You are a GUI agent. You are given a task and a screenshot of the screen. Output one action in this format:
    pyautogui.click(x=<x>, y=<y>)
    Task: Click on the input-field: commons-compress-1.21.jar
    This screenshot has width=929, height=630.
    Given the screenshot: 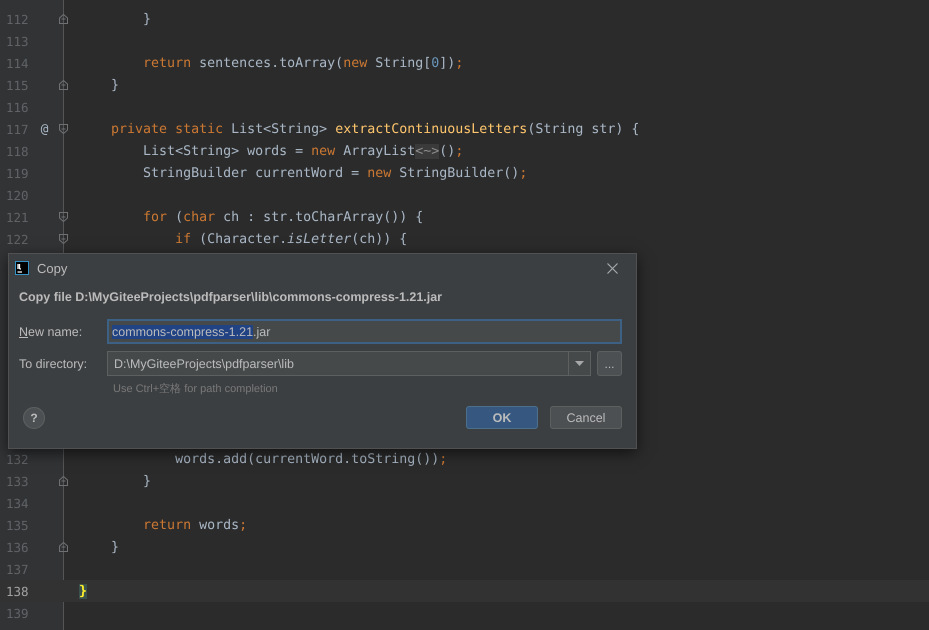 What is the action you would take?
    pyautogui.click(x=364, y=331)
    